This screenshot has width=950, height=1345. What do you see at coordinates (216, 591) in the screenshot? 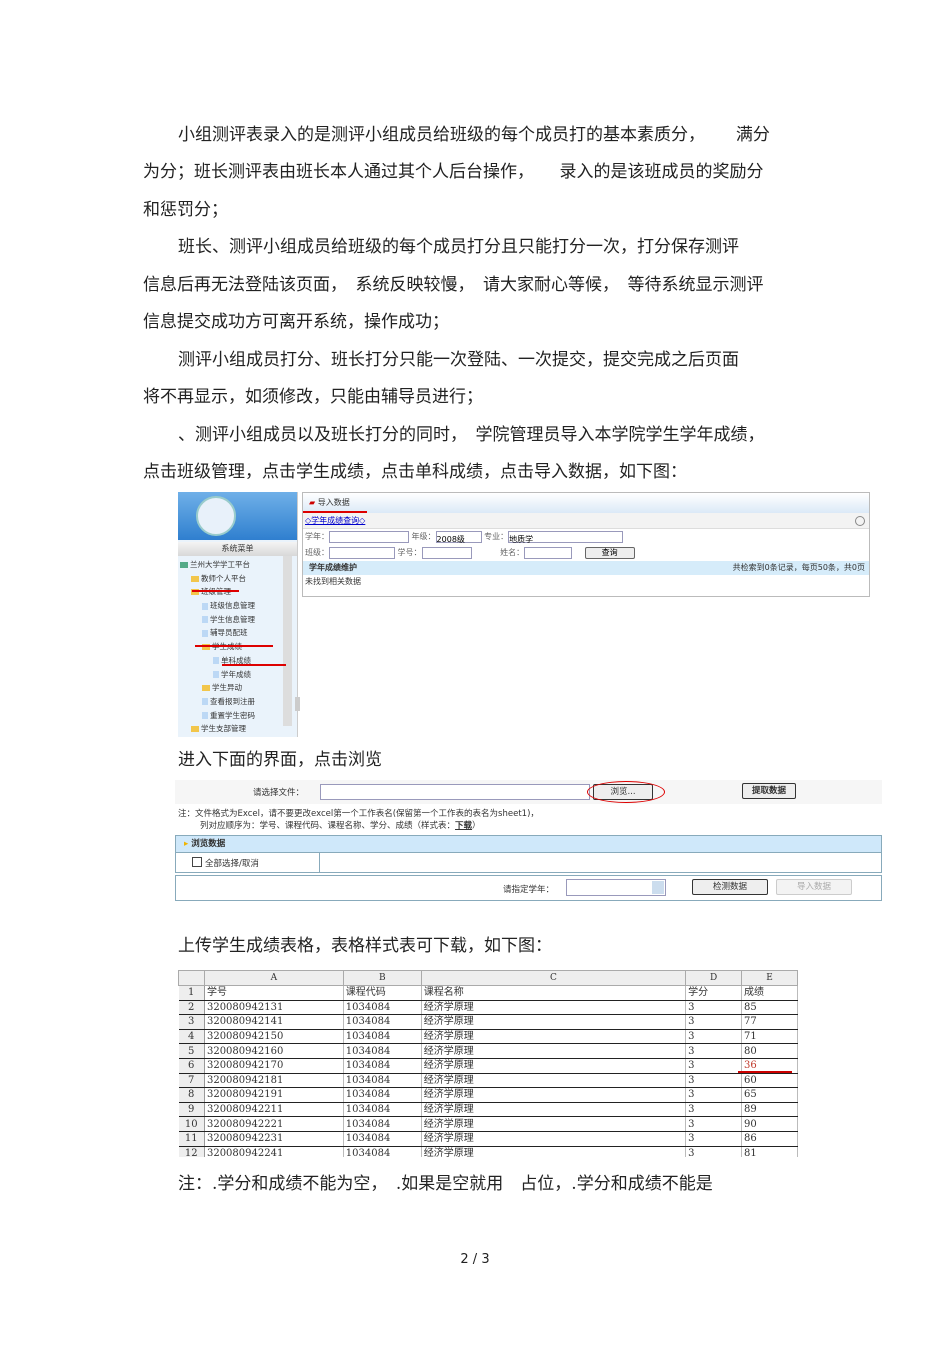
I see `nav-item-label: 班级管理` at bounding box center [216, 591].